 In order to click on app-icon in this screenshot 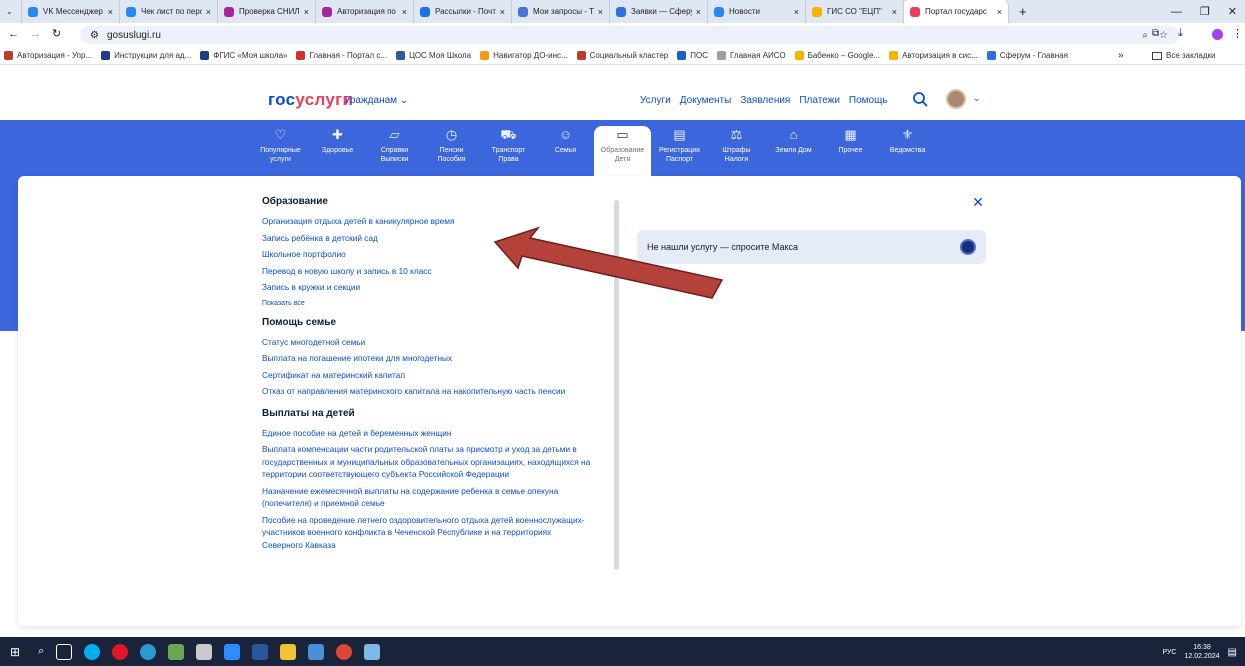, I will do `click(176, 651)`.